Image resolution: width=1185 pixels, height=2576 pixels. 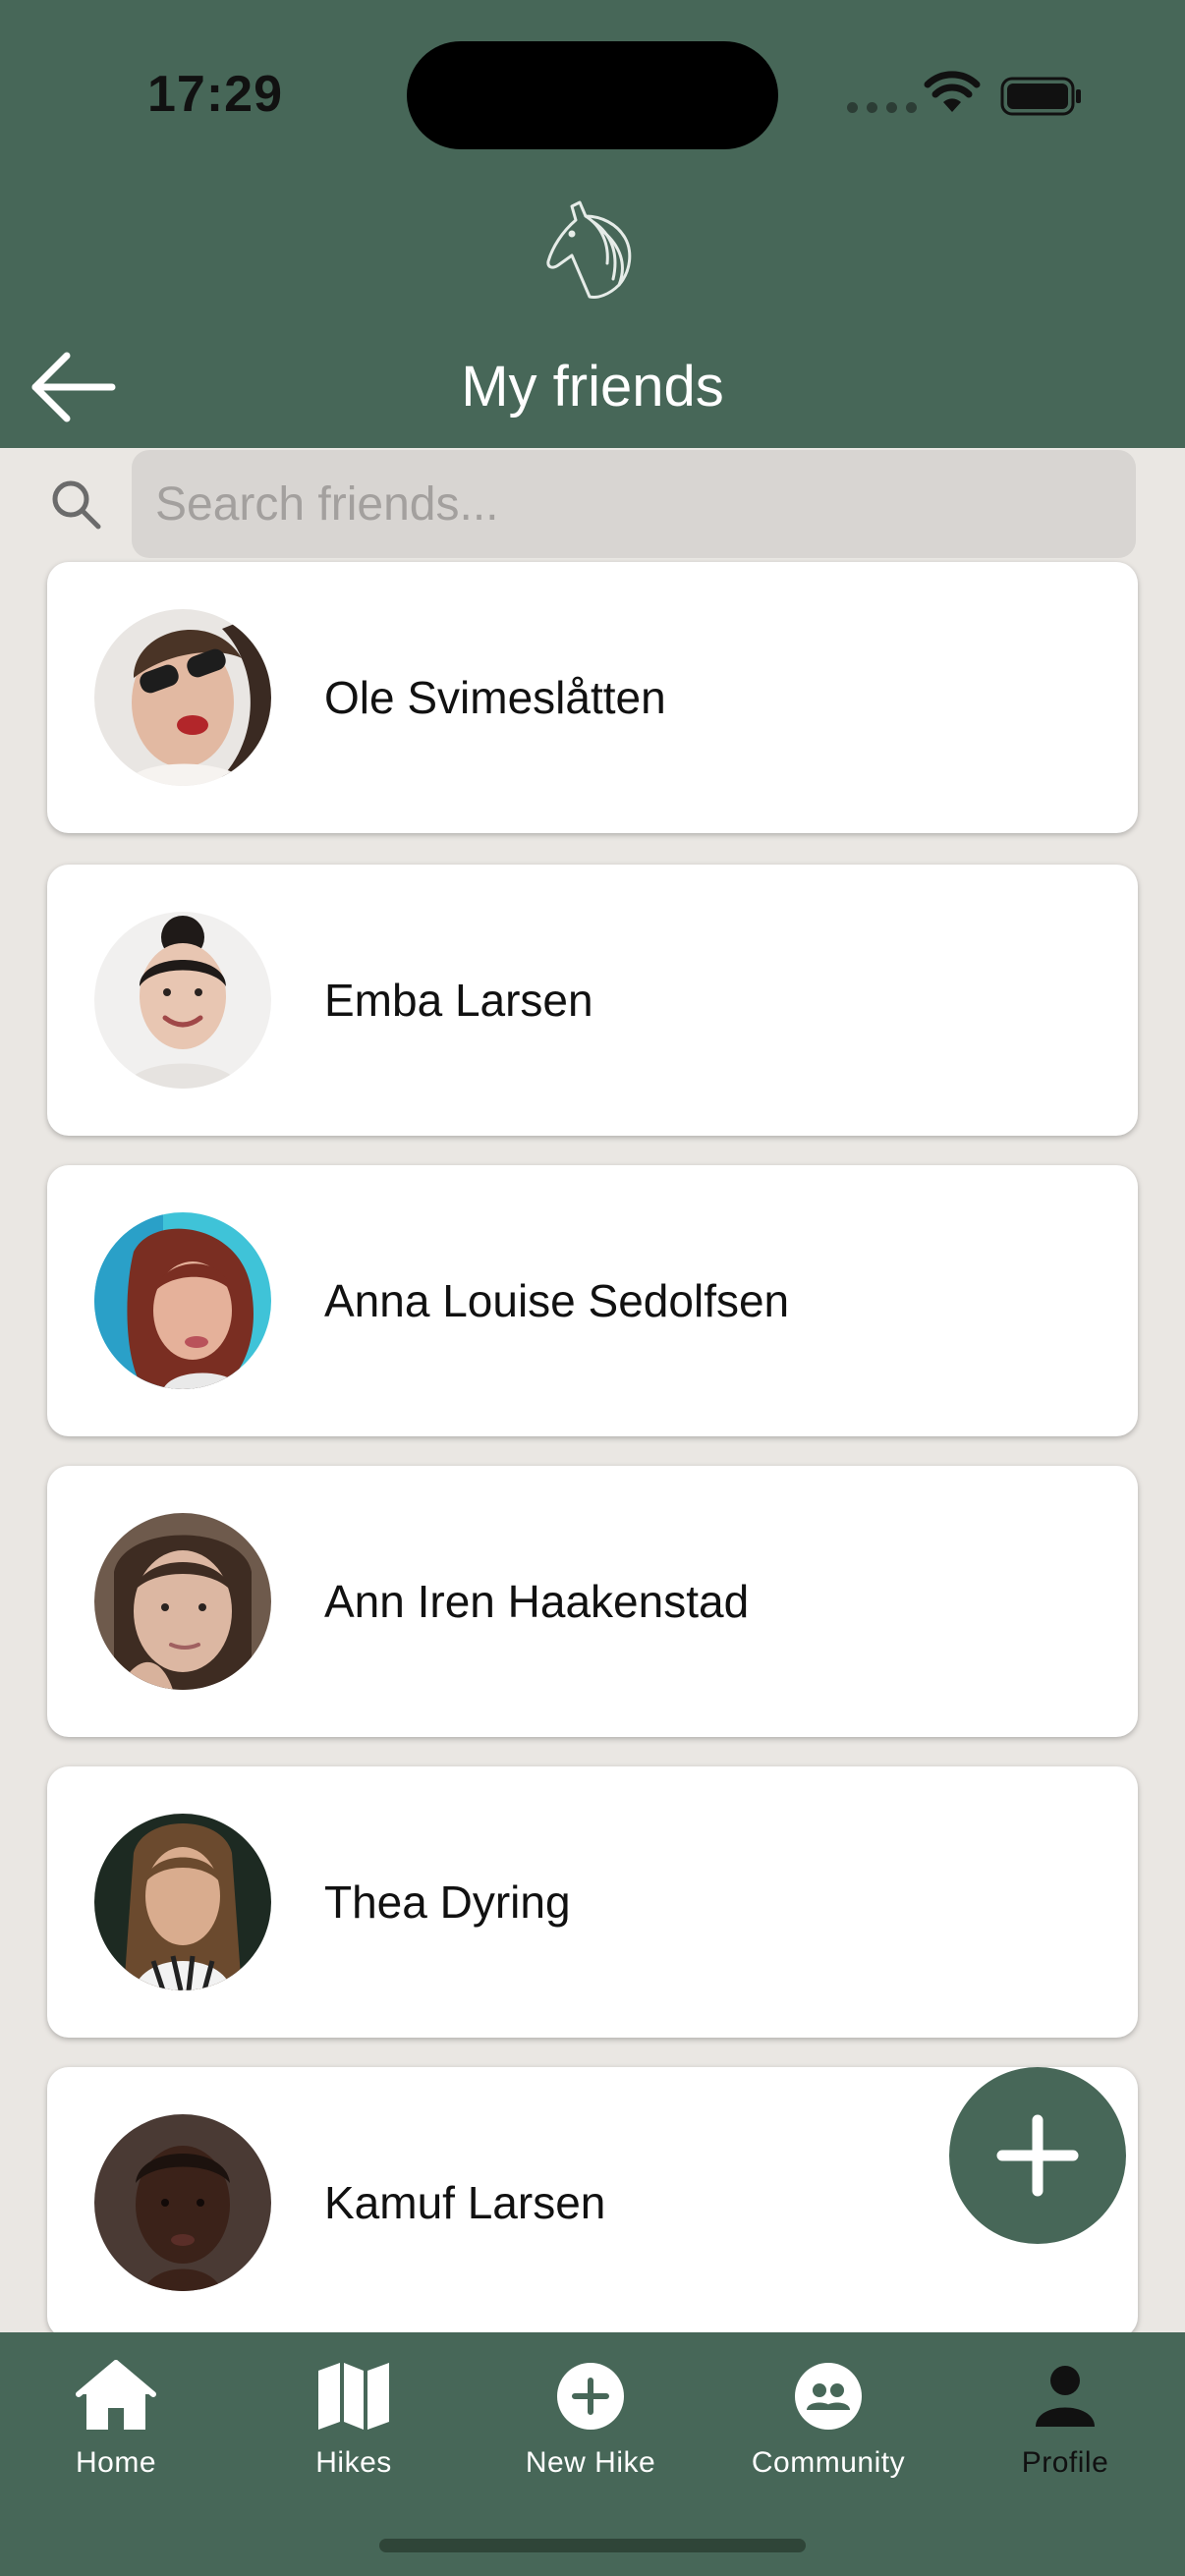 I want to click on search-input, so click(x=634, y=504).